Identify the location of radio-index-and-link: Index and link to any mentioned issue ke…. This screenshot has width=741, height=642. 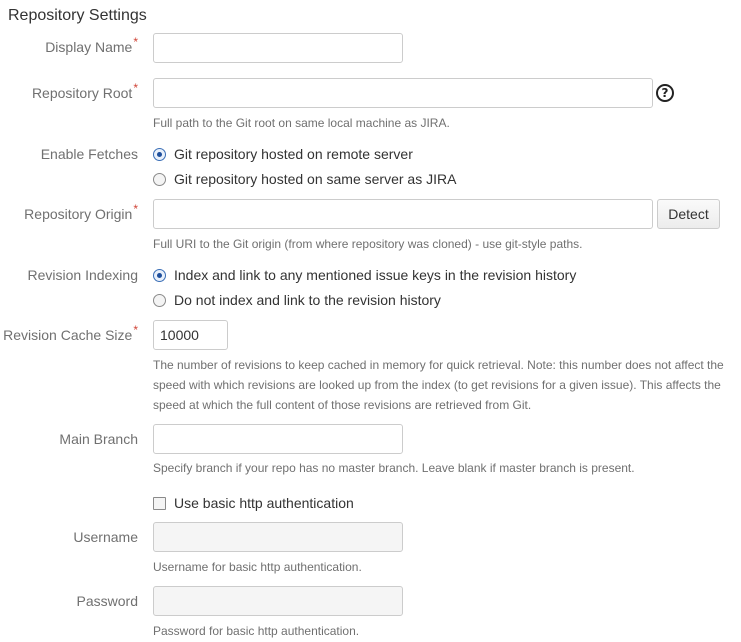
(364, 275).